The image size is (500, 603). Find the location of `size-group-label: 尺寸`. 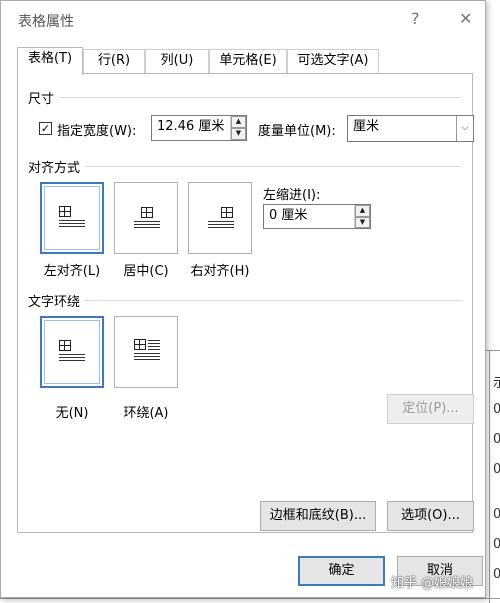

size-group-label: 尺寸 is located at coordinates (41, 99).